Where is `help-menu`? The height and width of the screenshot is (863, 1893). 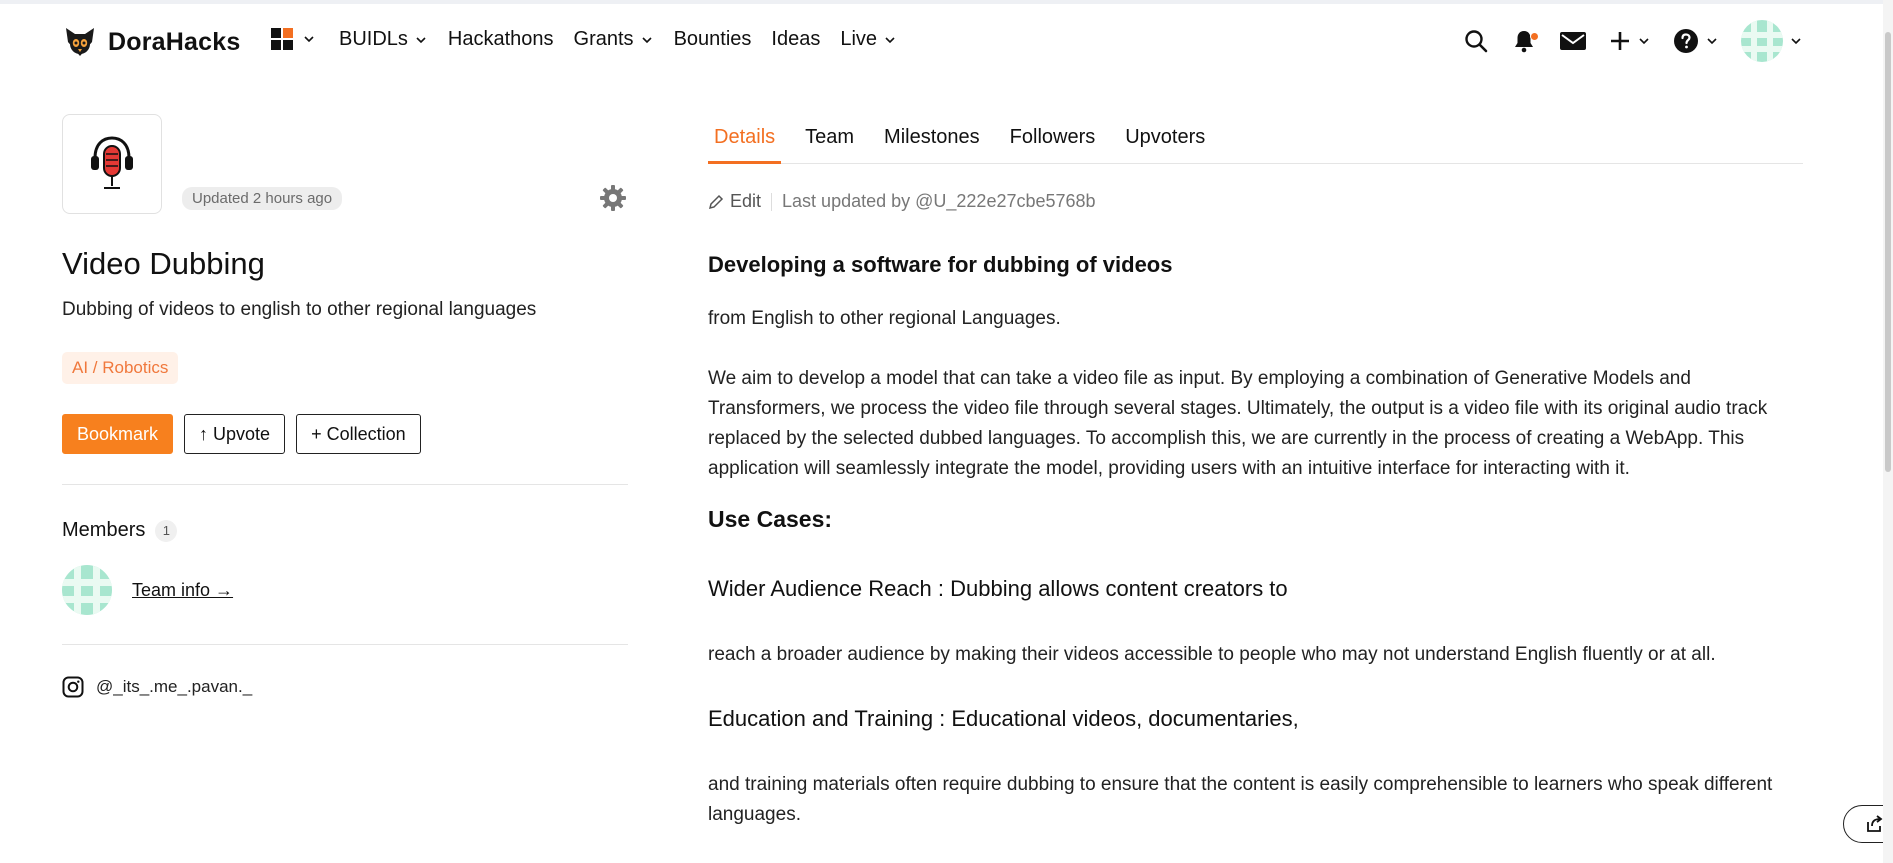
help-menu is located at coordinates (1696, 41).